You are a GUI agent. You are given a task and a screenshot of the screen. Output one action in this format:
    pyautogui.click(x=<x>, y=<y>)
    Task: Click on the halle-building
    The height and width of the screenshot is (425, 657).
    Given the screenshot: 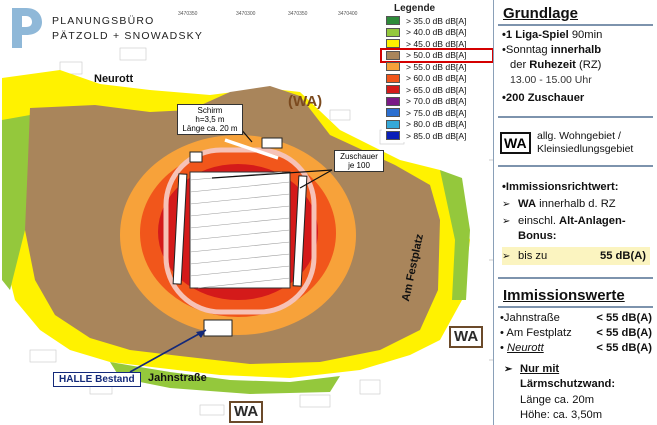 What is the action you would take?
    pyautogui.click(x=218, y=328)
    